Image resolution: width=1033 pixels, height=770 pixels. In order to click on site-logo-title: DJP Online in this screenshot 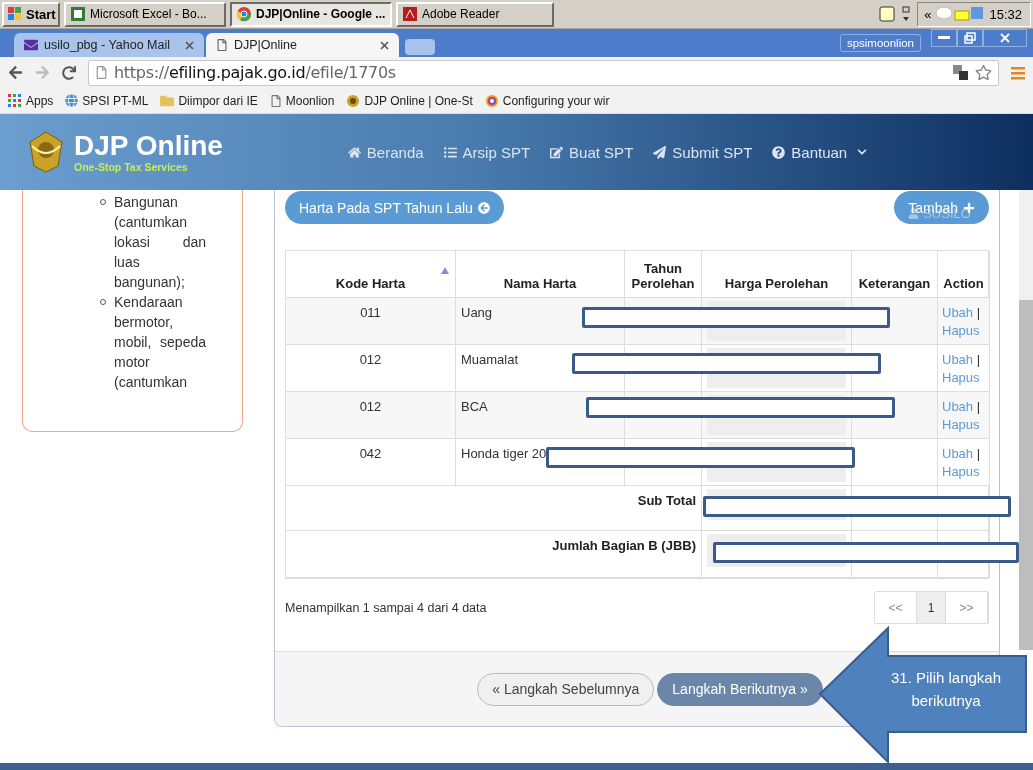, I will do `click(148, 146)`.